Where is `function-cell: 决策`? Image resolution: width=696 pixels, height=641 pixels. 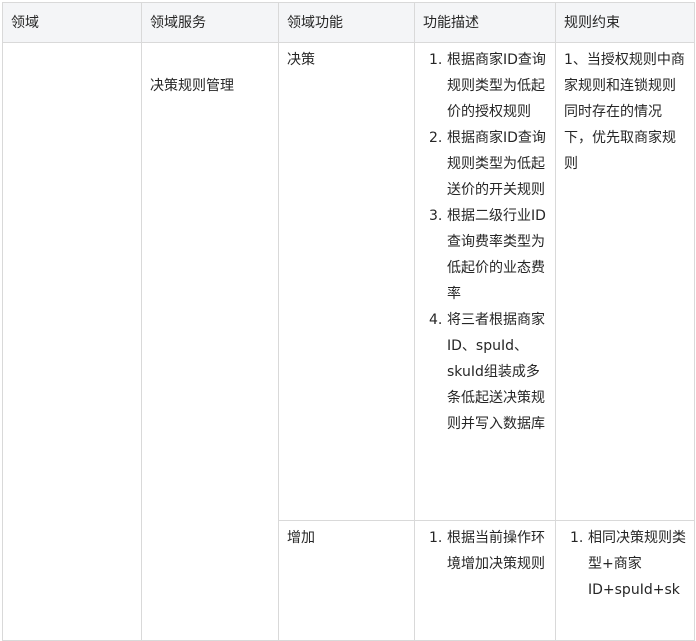
function-cell: 决策 is located at coordinates (346, 281).